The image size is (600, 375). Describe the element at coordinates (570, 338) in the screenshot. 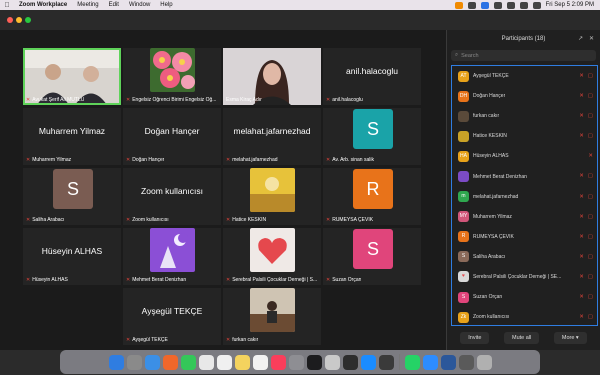

I see `more-button: More ▾` at that location.